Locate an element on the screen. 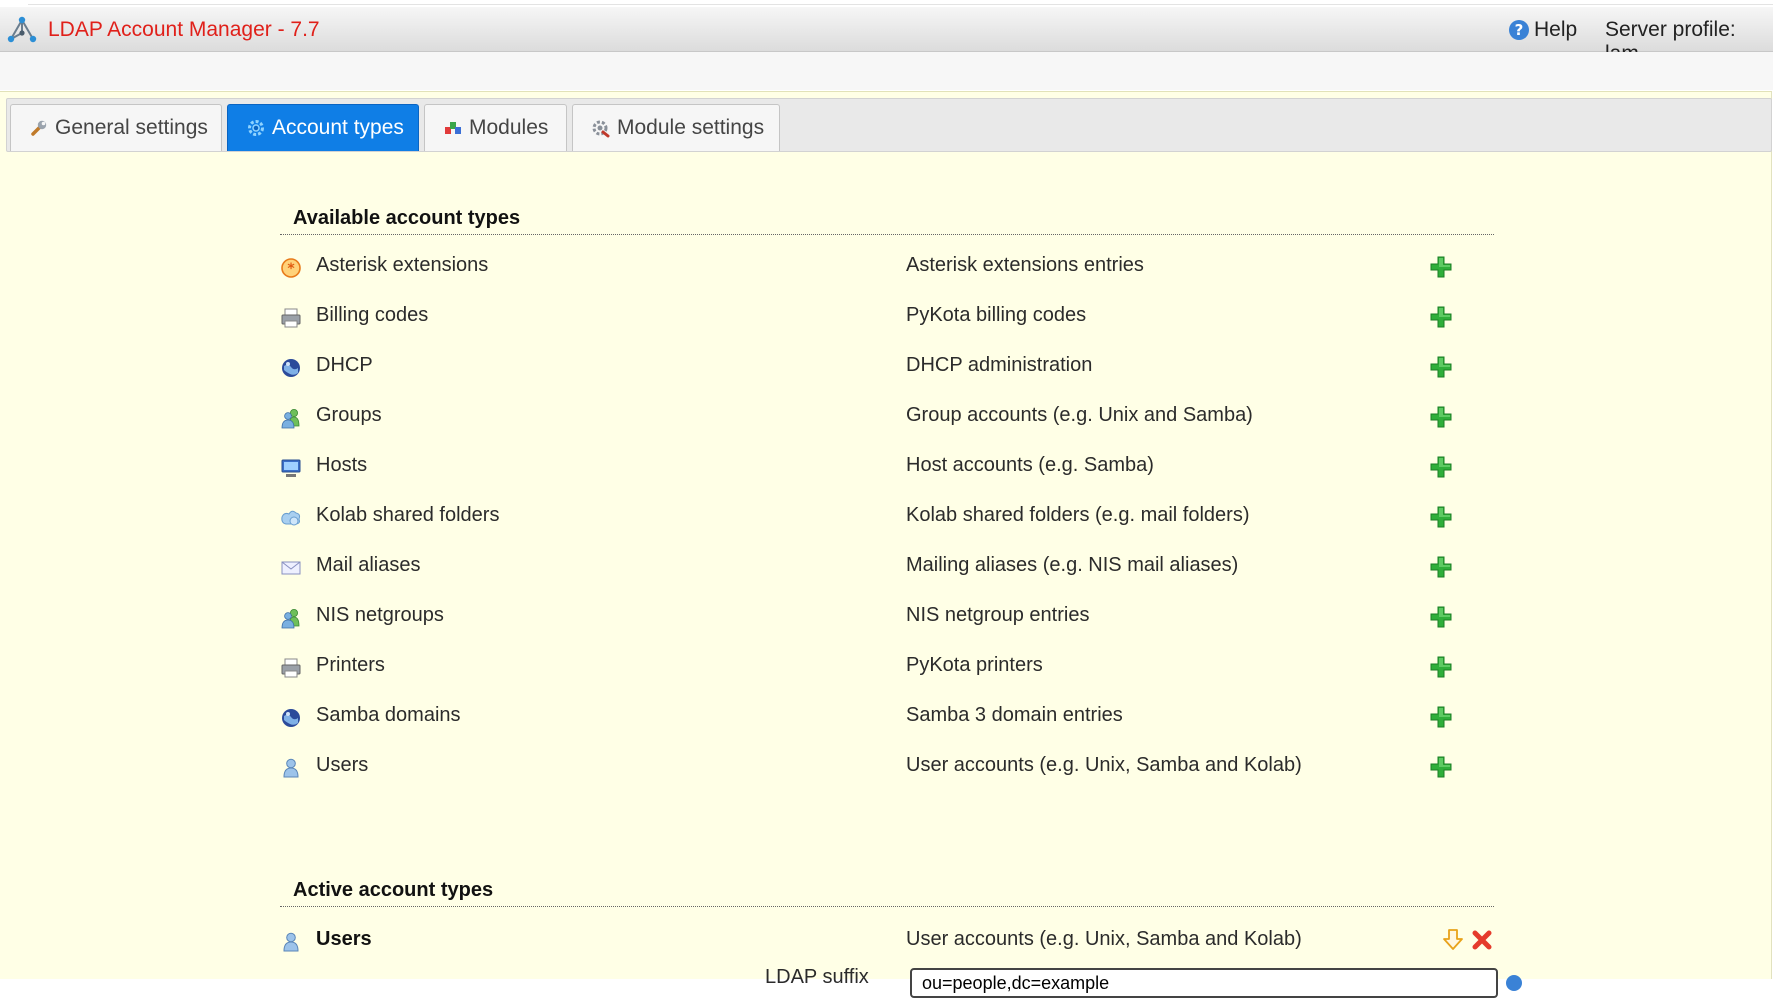 This screenshot has height=998, width=1783. tab-account-types: Account types is located at coordinates (323, 127).